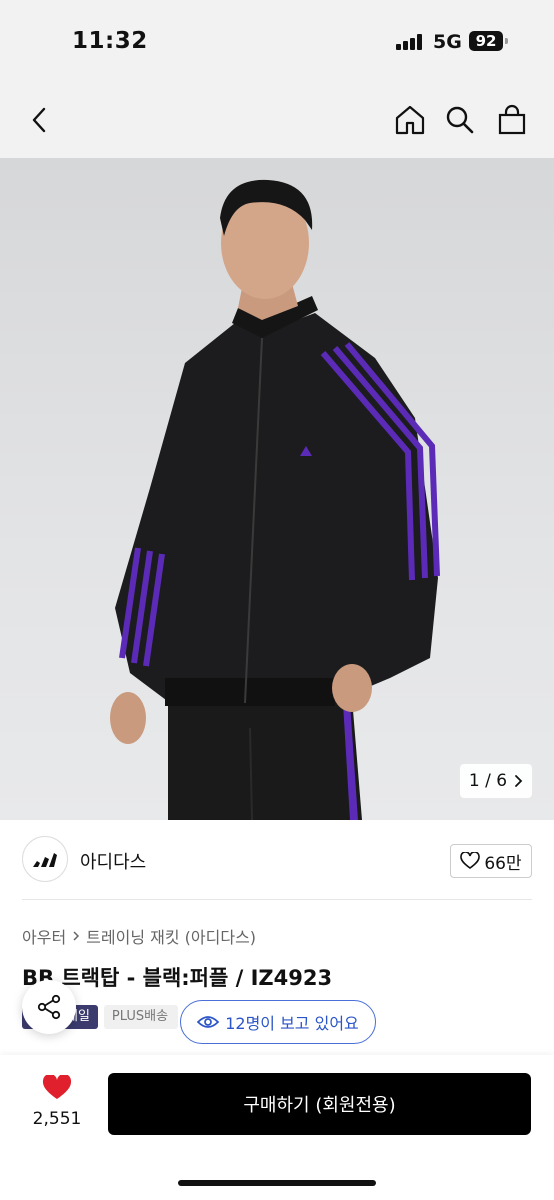  I want to click on image-counter: 1 / 6, so click(496, 781).